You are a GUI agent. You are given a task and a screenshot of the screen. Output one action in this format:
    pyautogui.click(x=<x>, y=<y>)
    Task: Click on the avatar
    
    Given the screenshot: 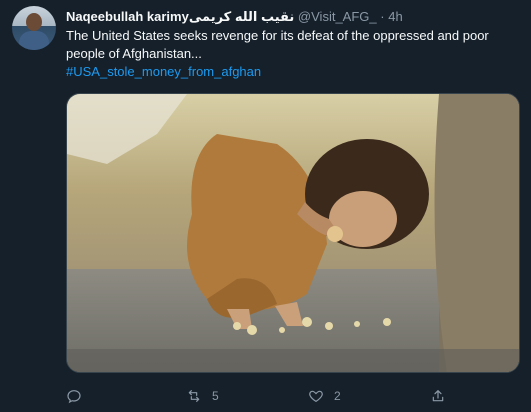 What is the action you would take?
    pyautogui.click(x=34, y=28)
    